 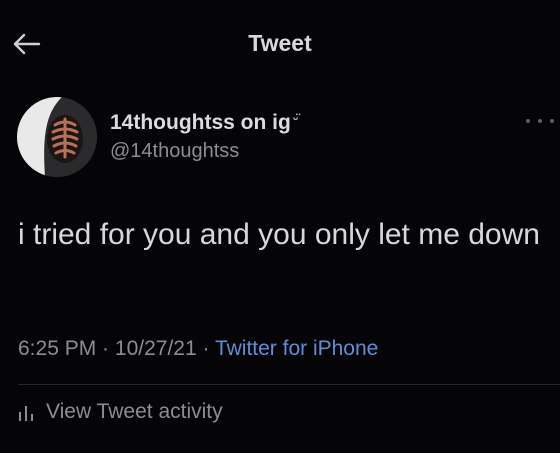 What do you see at coordinates (174, 151) in the screenshot?
I see `author-handle: @14thoughtss` at bounding box center [174, 151].